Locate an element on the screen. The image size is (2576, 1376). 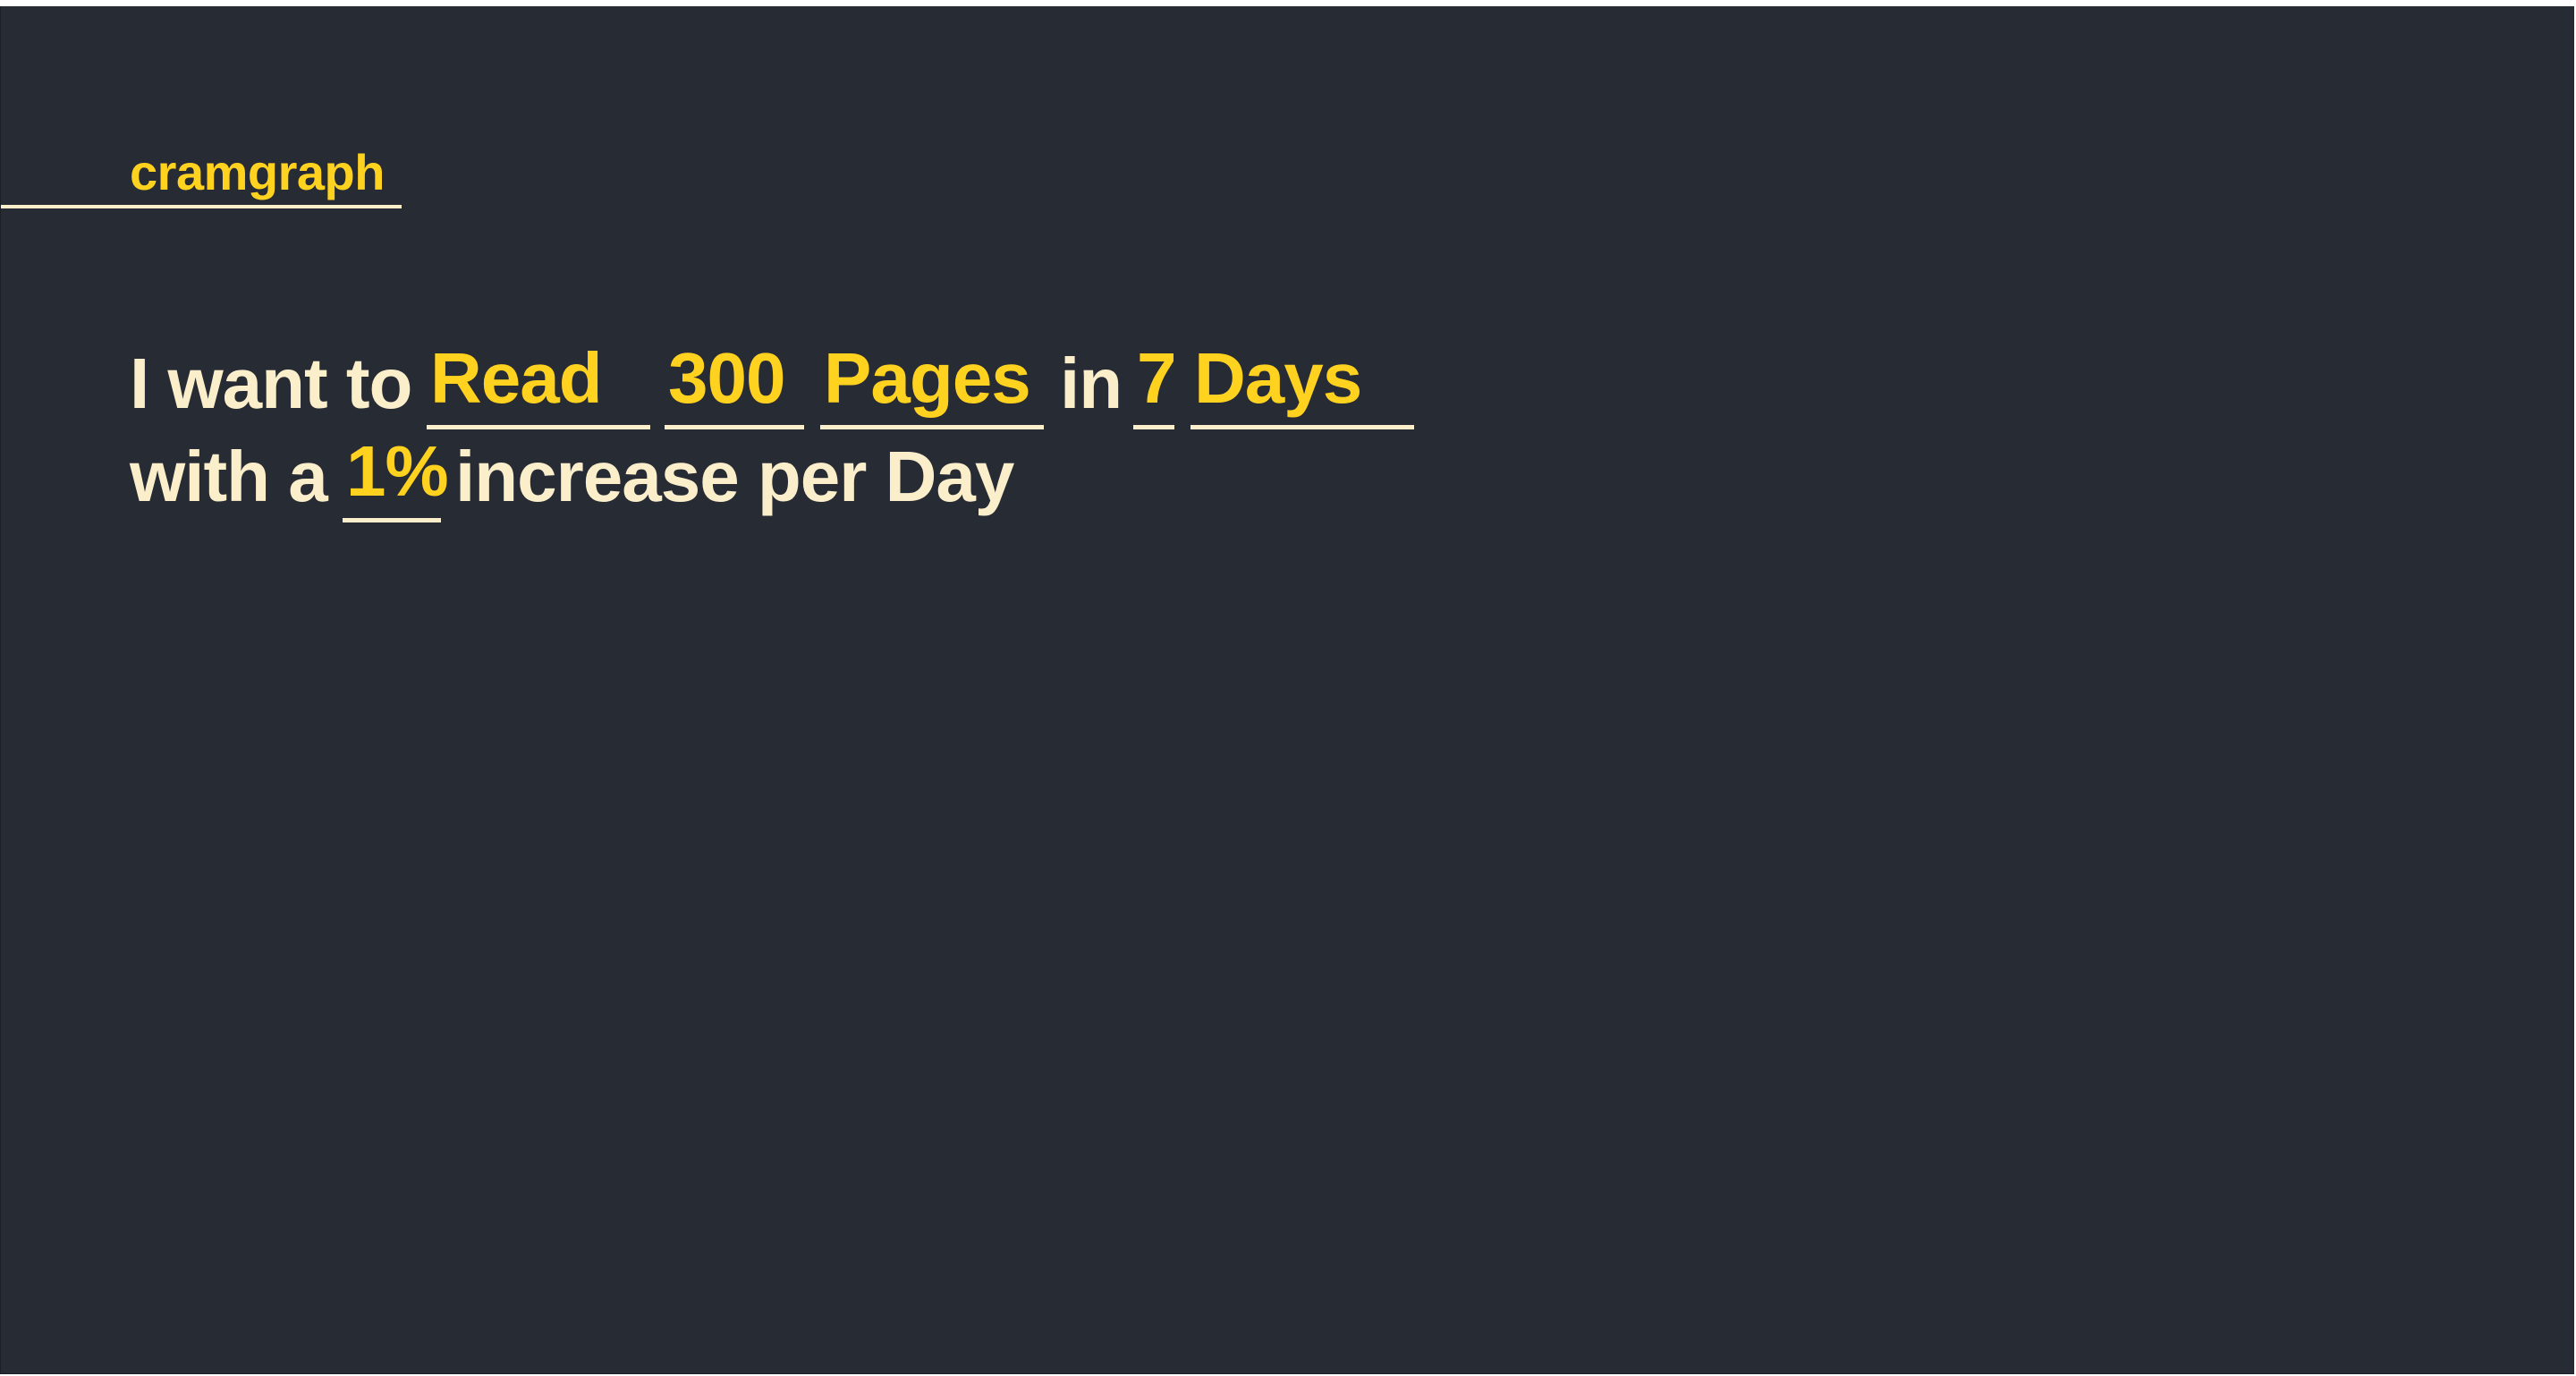
increase-field: 1% is located at coordinates (396, 476).